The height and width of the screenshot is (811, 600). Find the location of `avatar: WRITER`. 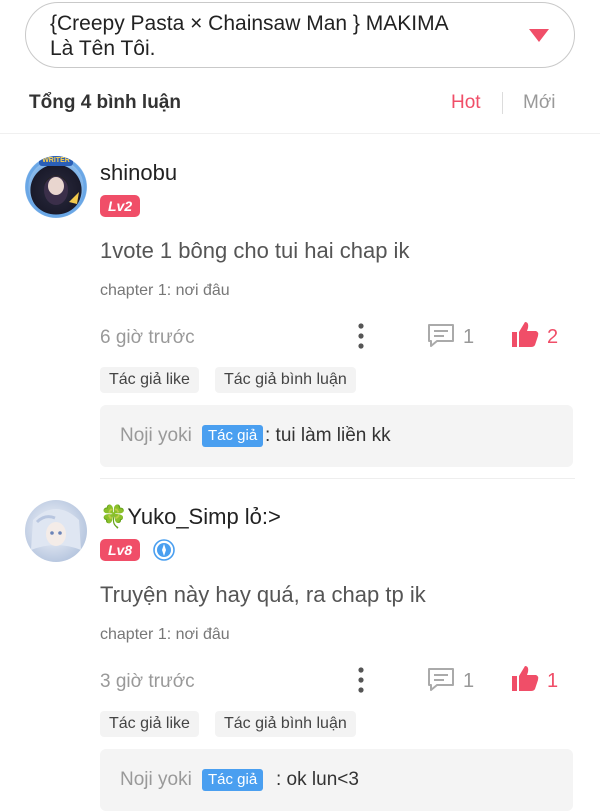

avatar: WRITER is located at coordinates (56, 187).